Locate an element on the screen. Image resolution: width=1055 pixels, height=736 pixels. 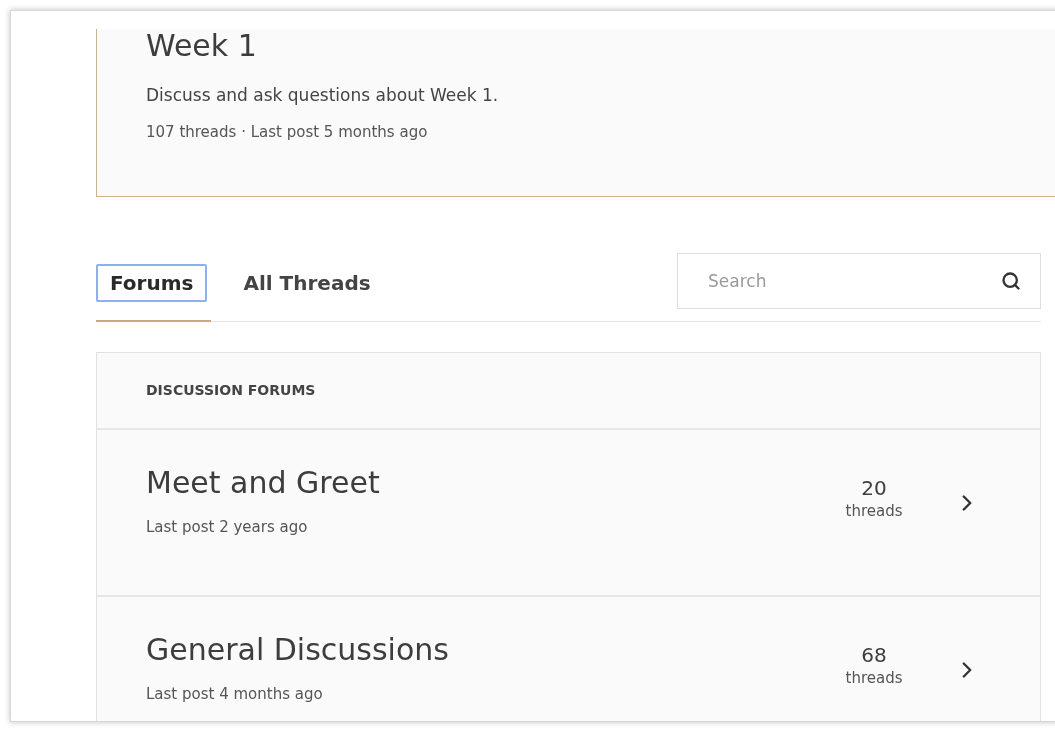
tab: Forums is located at coordinates (152, 283).